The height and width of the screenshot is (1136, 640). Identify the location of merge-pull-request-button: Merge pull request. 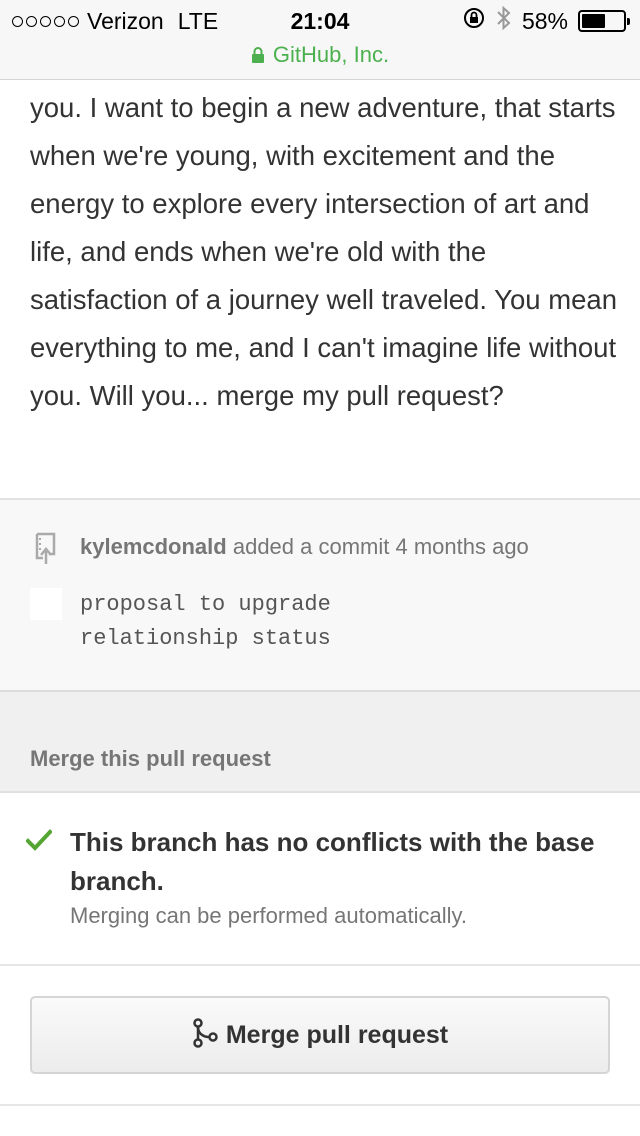
(320, 1035).